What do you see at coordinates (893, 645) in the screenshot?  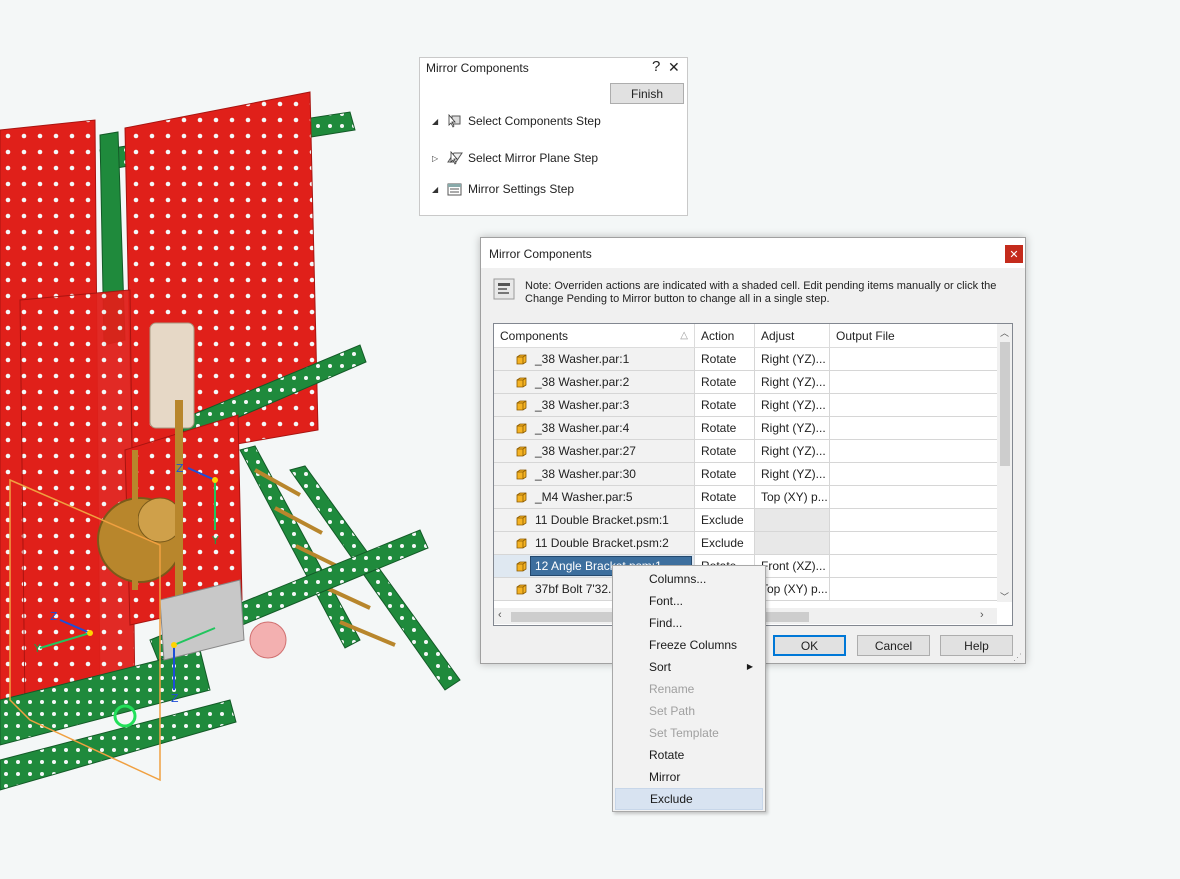 I see `cancel-button: Cancel` at bounding box center [893, 645].